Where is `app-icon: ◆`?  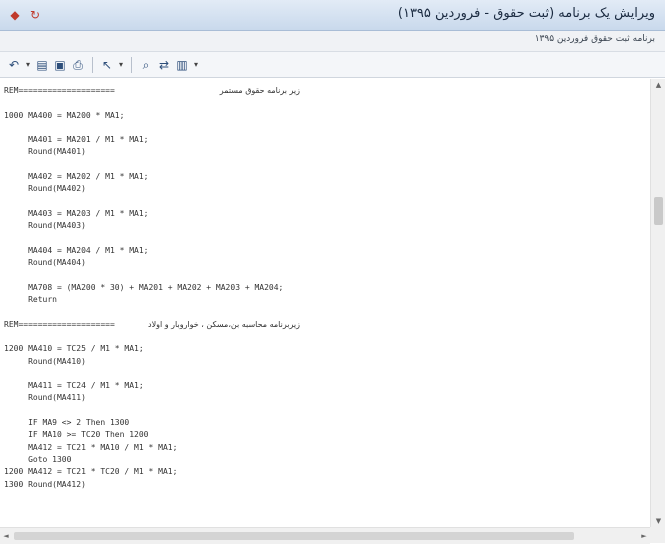 app-icon: ◆ is located at coordinates (15, 15).